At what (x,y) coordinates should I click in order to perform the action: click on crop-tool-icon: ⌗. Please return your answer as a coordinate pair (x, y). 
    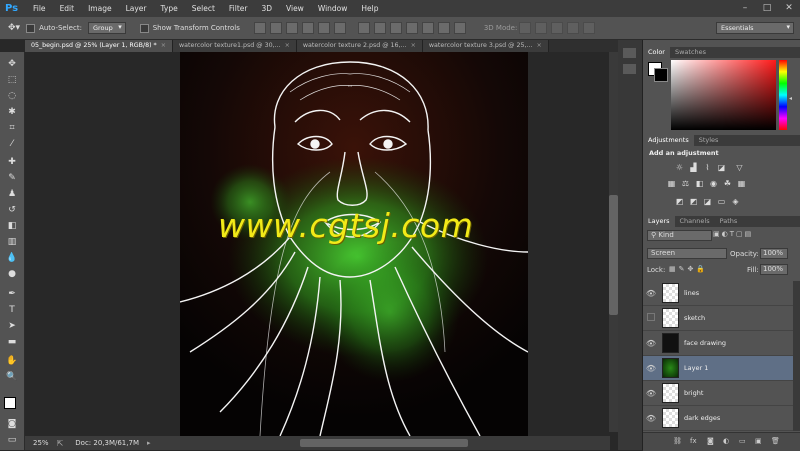
    Looking at the image, I should click on (12, 128).